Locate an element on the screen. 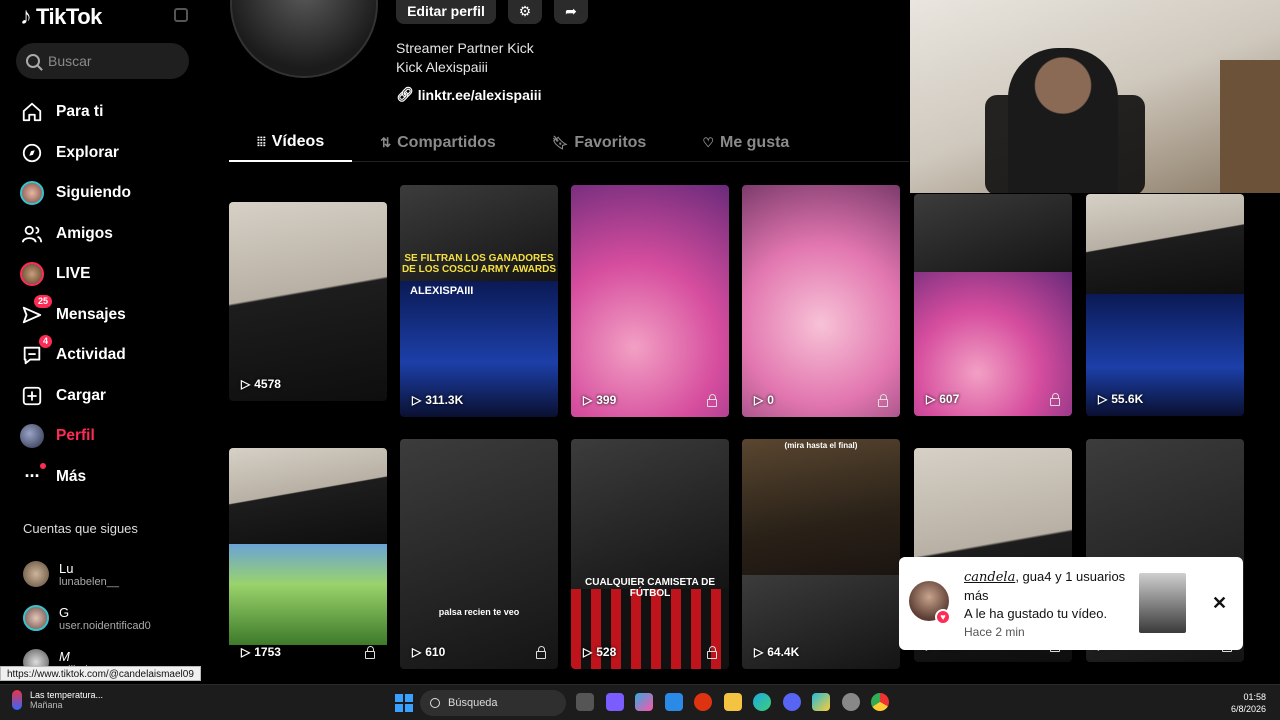  task-view-icon is located at coordinates (585, 702).